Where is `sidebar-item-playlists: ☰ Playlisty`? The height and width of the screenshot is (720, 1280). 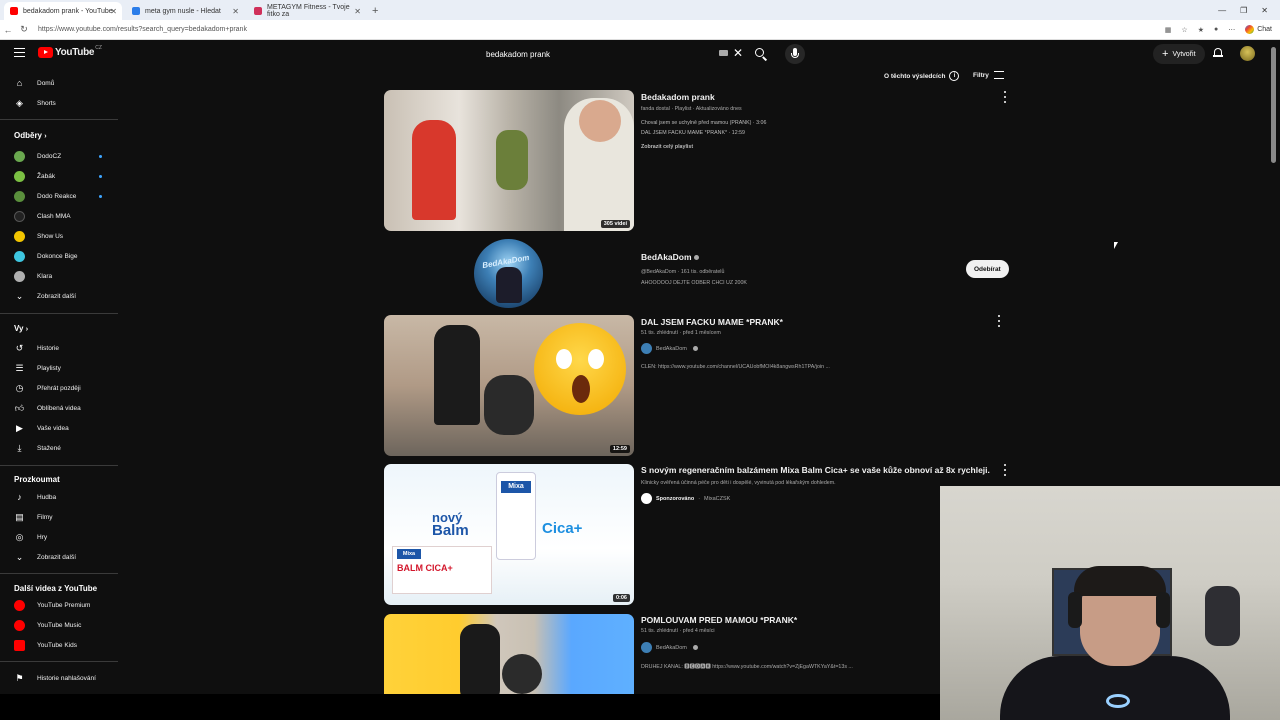
sidebar-item-playlists: ☰ Playlisty is located at coordinates (62, 368).